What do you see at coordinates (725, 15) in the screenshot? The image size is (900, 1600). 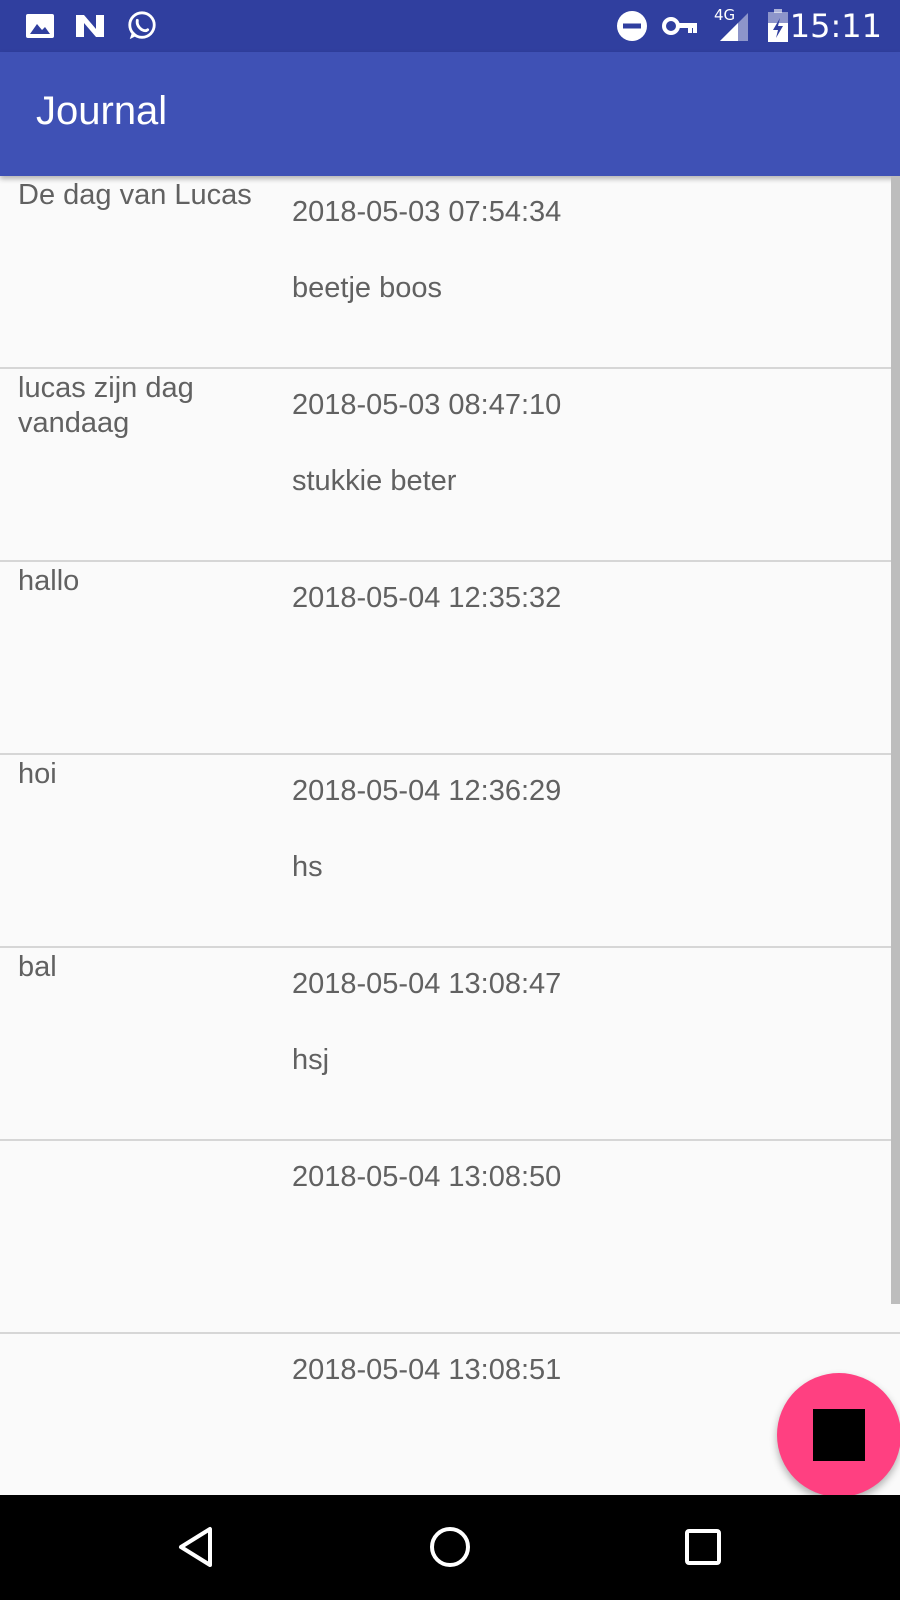 I see `network-type-label: 4G` at bounding box center [725, 15].